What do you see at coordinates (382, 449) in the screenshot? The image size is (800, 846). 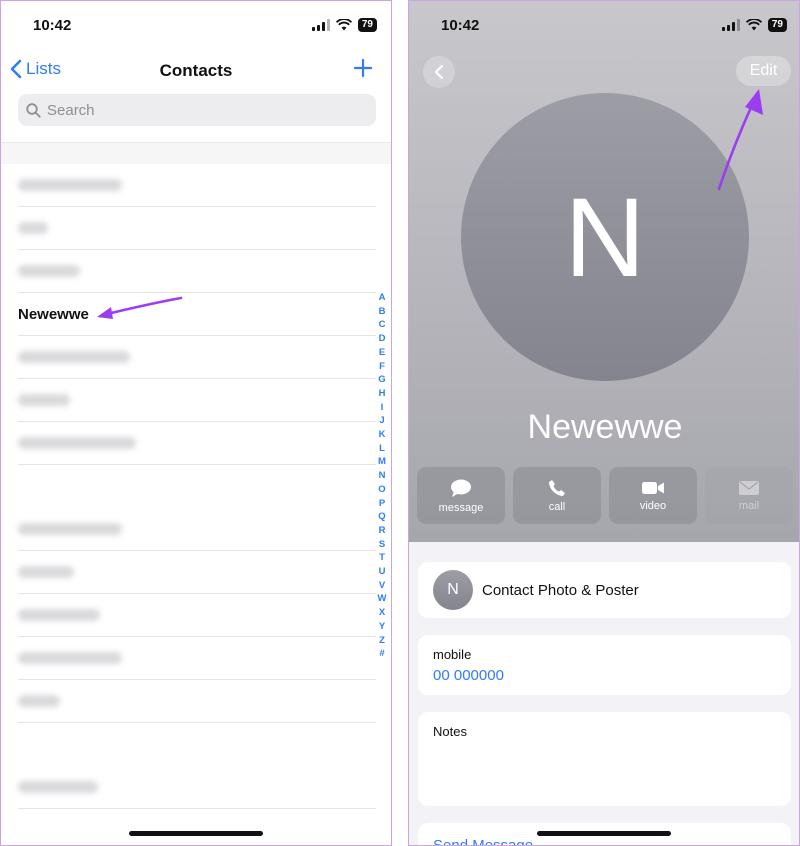 I see `index-letter: L` at bounding box center [382, 449].